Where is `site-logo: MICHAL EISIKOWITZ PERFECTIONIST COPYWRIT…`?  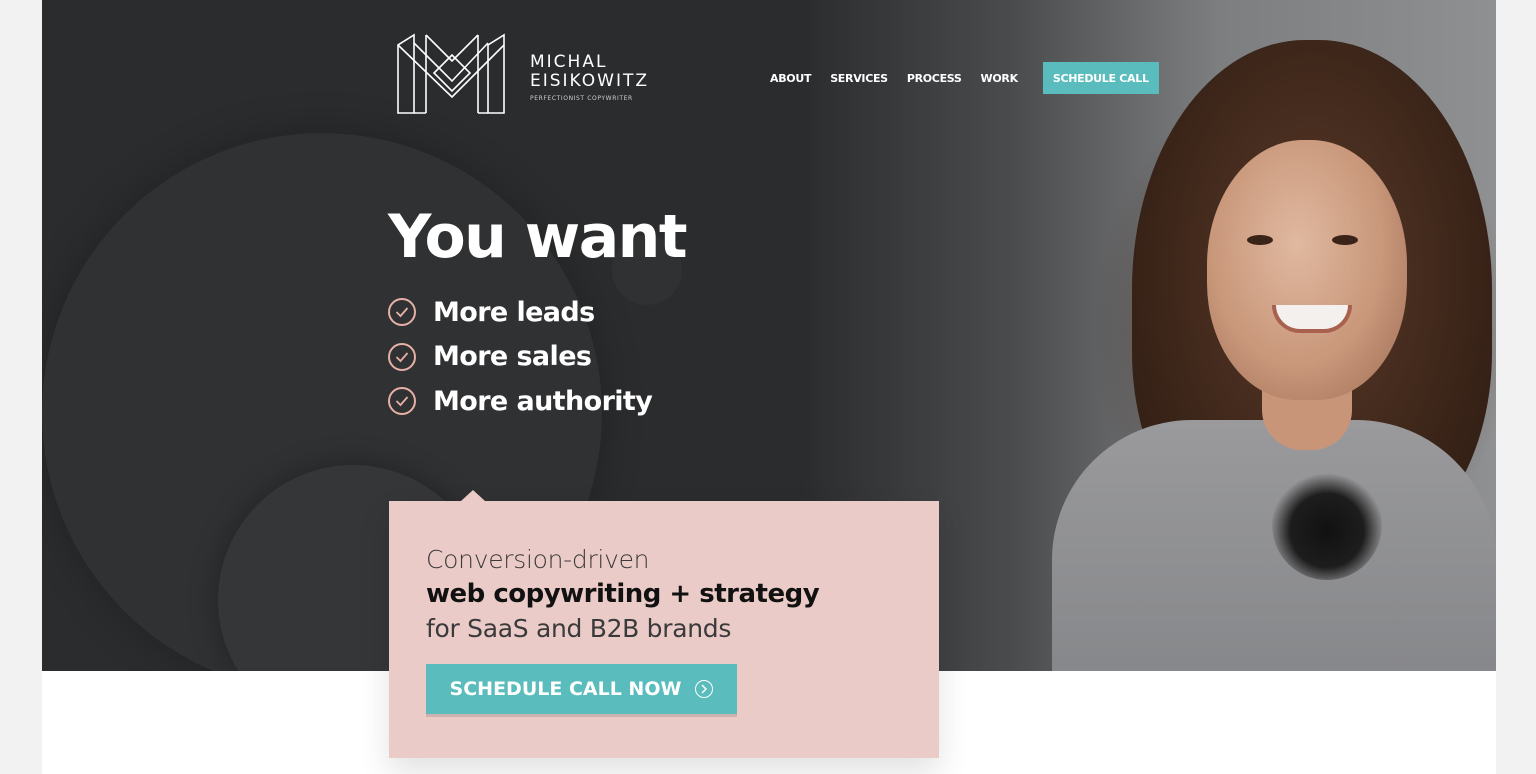
site-logo: MICHAL EISIKOWITZ PERFECTIONIST COPYWRIT… is located at coordinates (526, 73).